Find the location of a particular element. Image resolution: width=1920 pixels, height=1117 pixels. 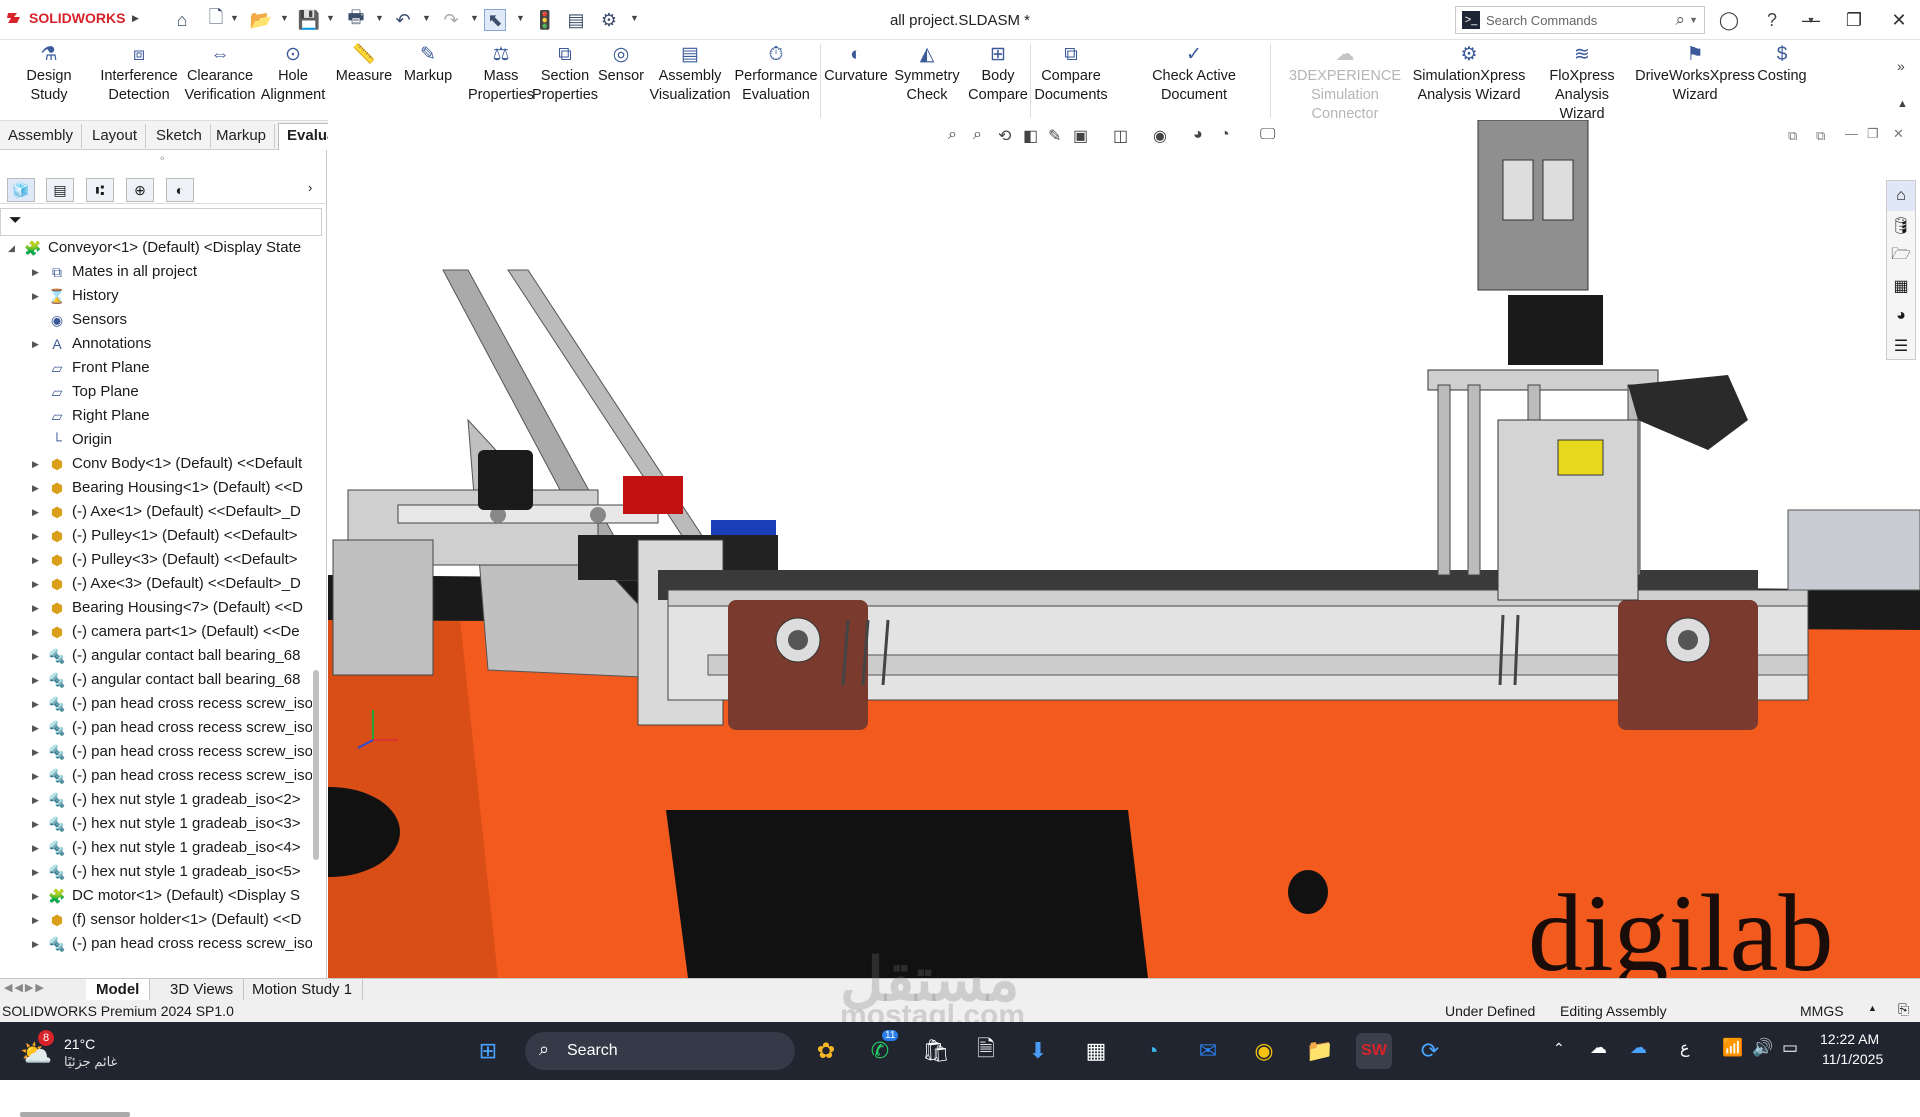

display-manager-tab-icon: ◐ is located at coordinates (180, 190).